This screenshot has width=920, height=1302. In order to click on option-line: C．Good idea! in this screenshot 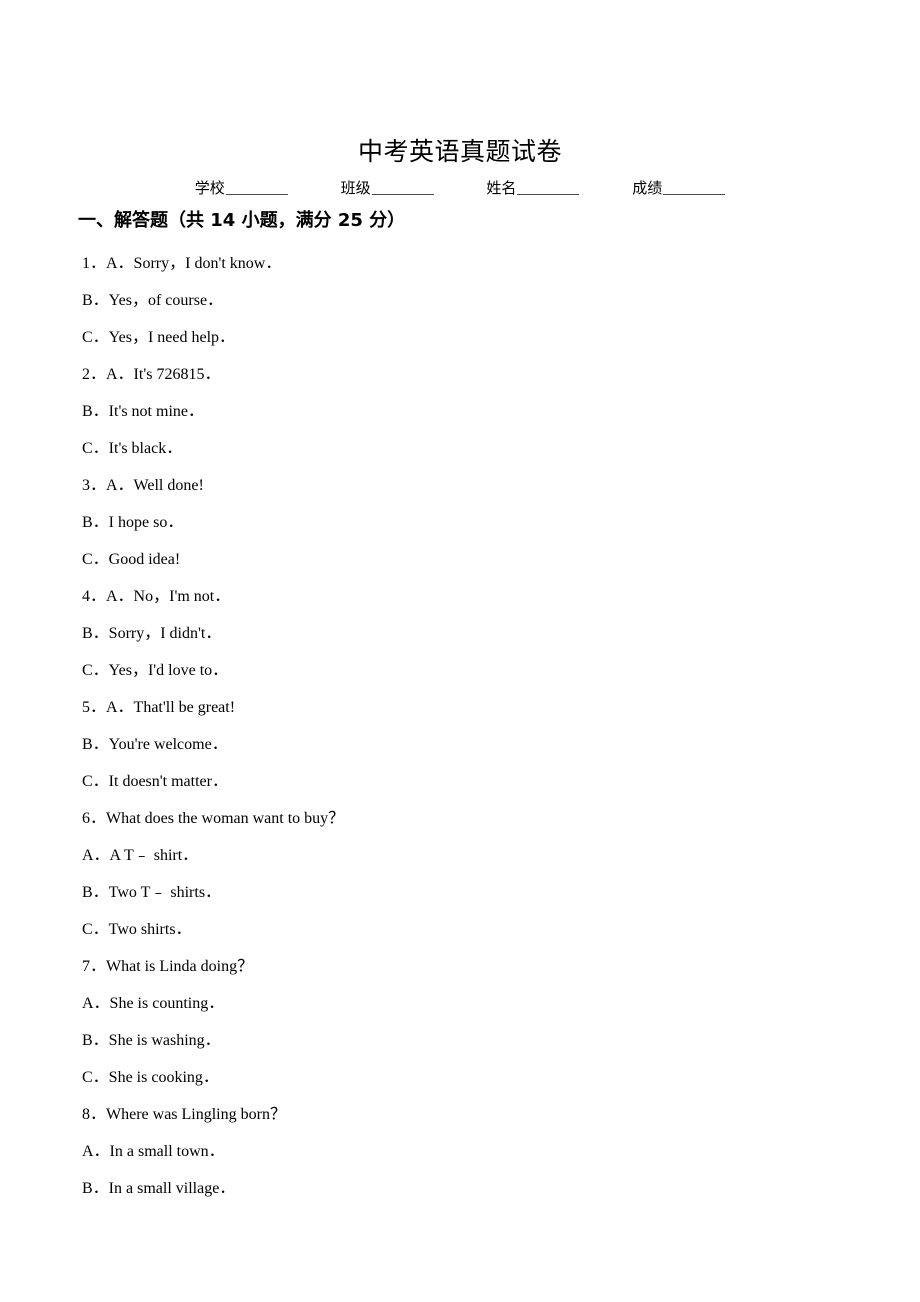, I will do `click(131, 559)`.